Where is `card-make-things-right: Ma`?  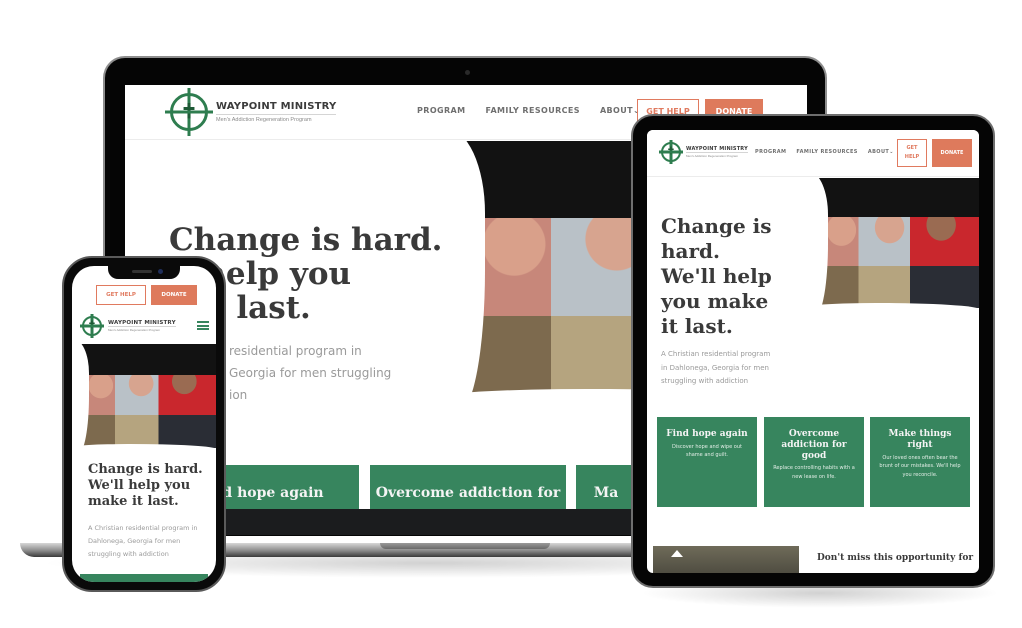
card-make-things-right: Ma is located at coordinates (606, 489).